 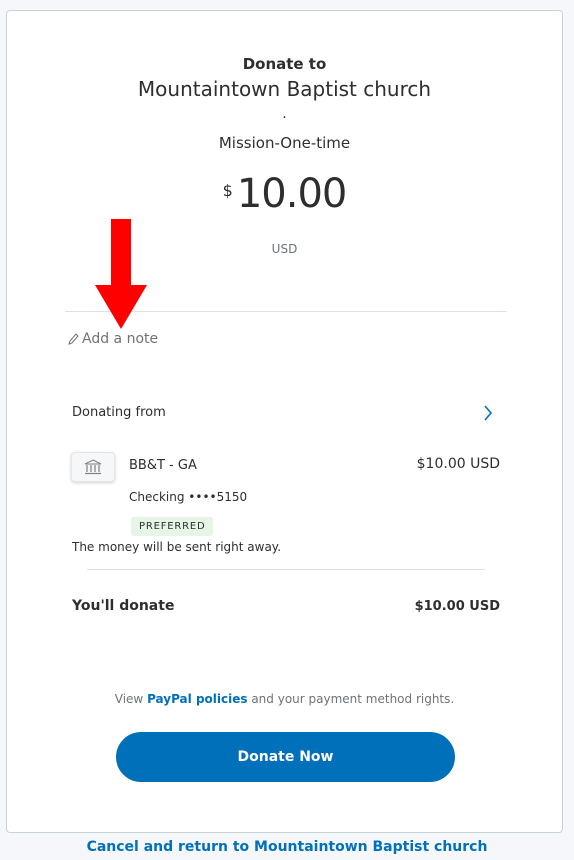 I want to click on add-note-link: Add a note, so click(x=112, y=339).